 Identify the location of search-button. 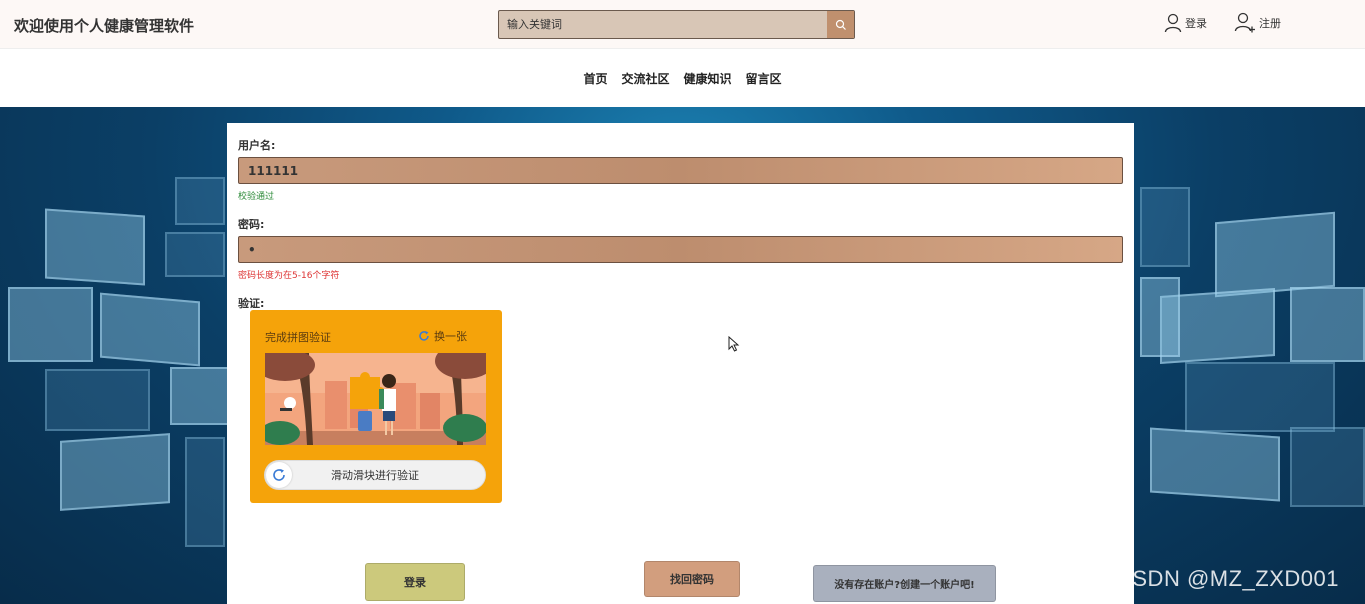
(840, 24).